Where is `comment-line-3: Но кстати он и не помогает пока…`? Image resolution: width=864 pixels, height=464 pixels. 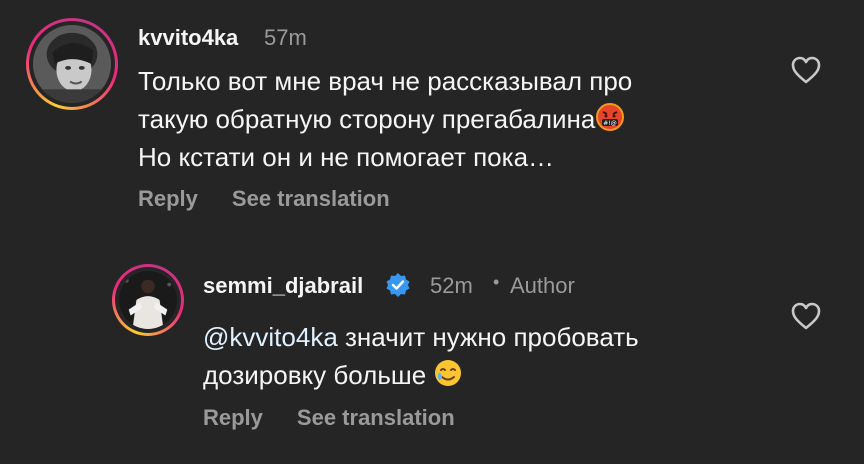 comment-line-3: Но кстати он и не помогает пока… is located at coordinates (346, 157).